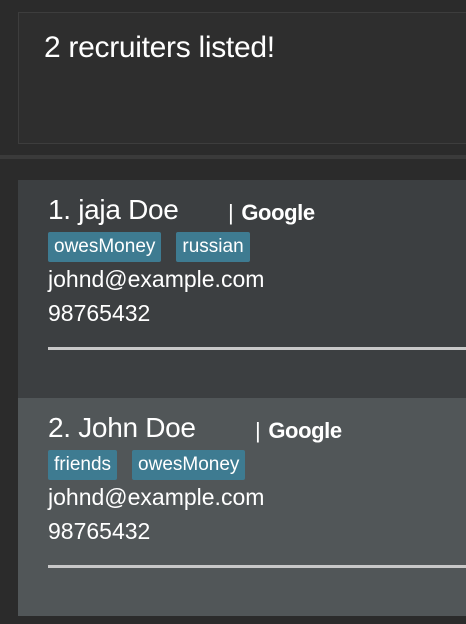  What do you see at coordinates (83, 465) in the screenshot?
I see `tag: friends` at bounding box center [83, 465].